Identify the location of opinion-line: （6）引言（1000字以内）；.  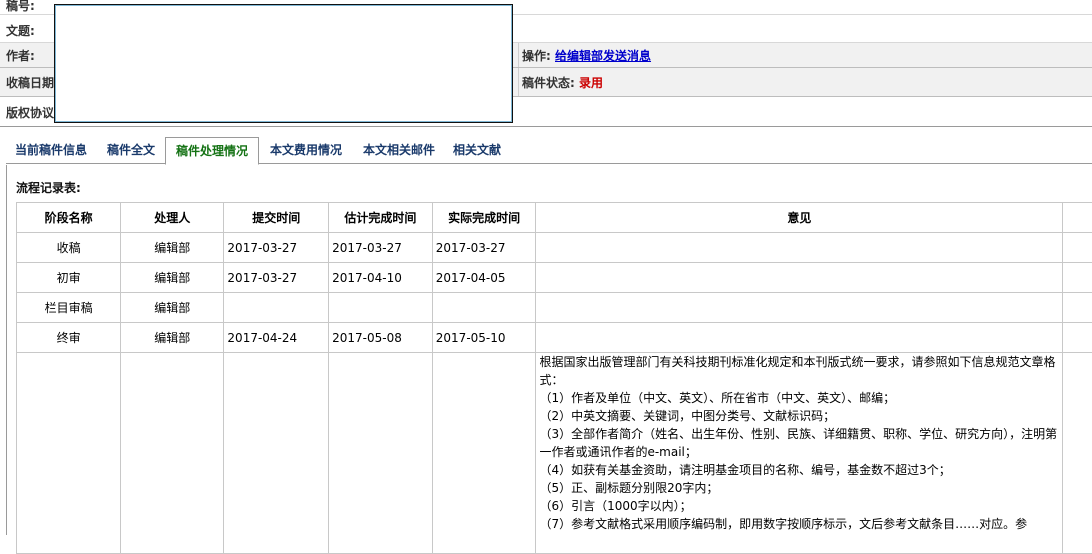
(799, 506).